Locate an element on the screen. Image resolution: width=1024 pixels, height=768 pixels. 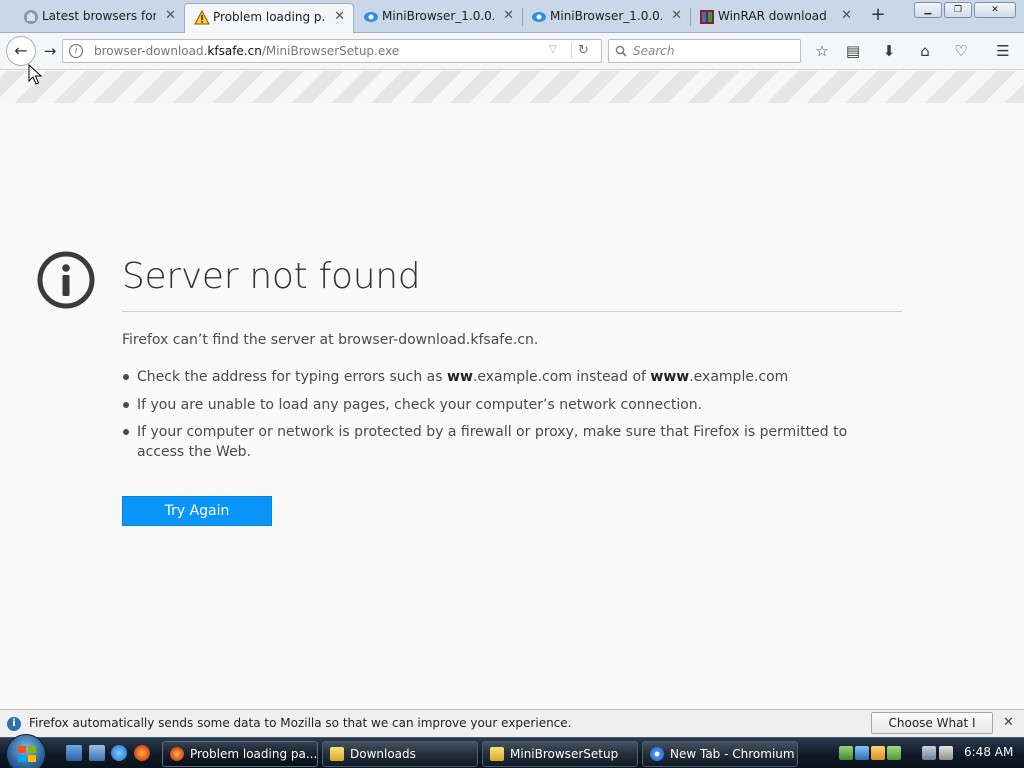
tray-update-icon is located at coordinates (894, 753).